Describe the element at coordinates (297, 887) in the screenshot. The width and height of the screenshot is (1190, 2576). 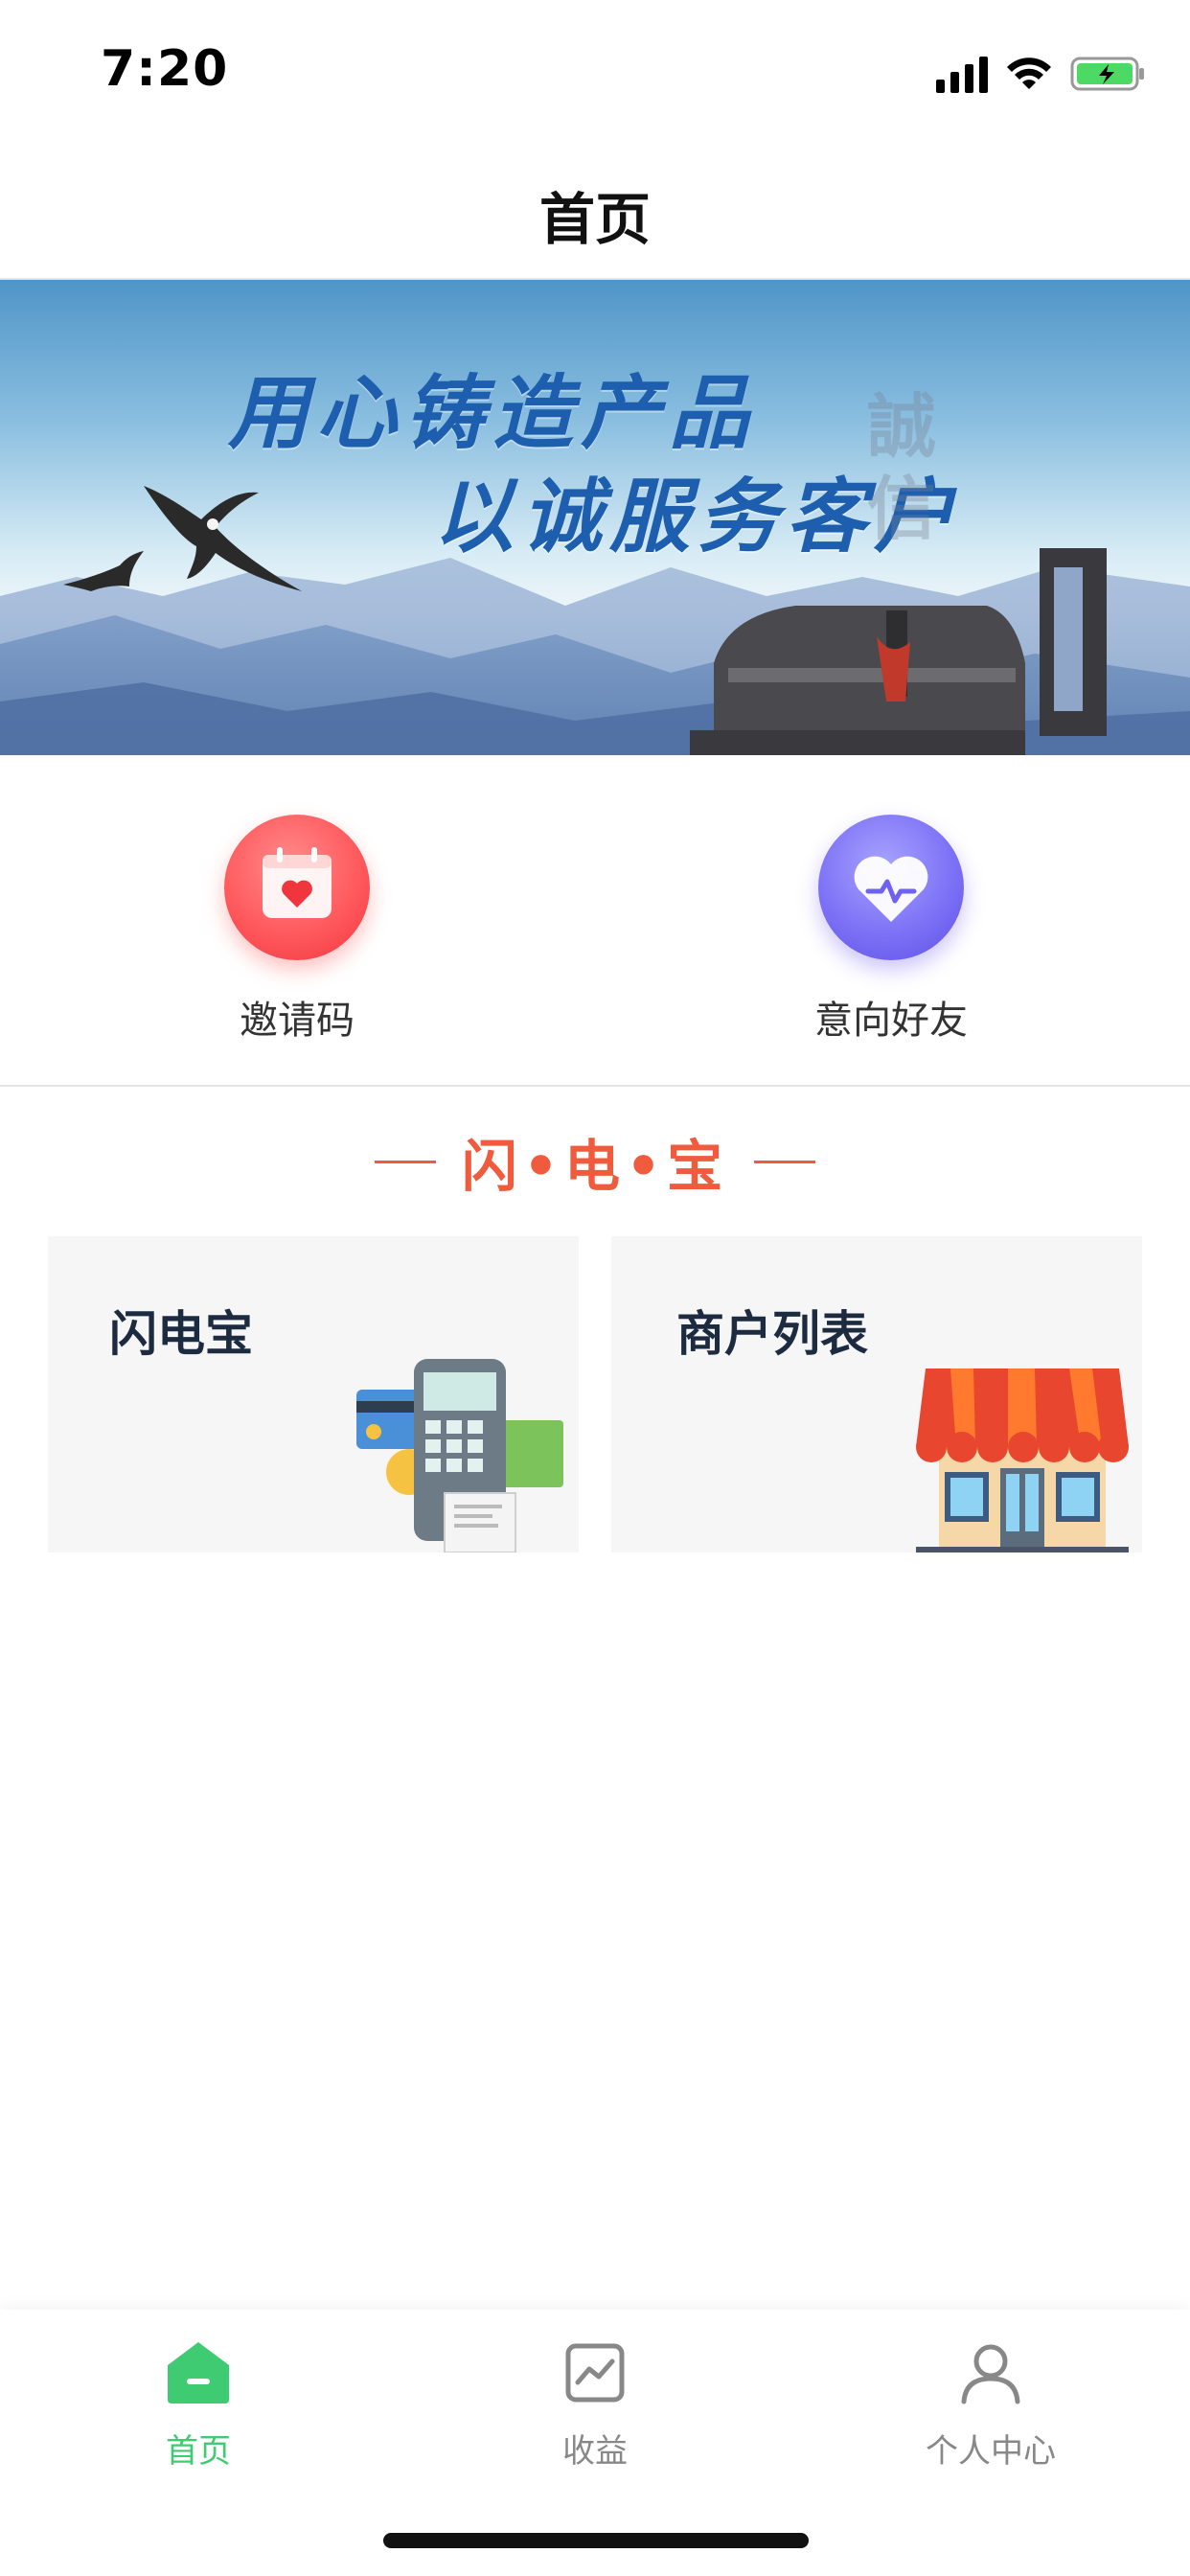
I see `calendar-heart-icon` at that location.